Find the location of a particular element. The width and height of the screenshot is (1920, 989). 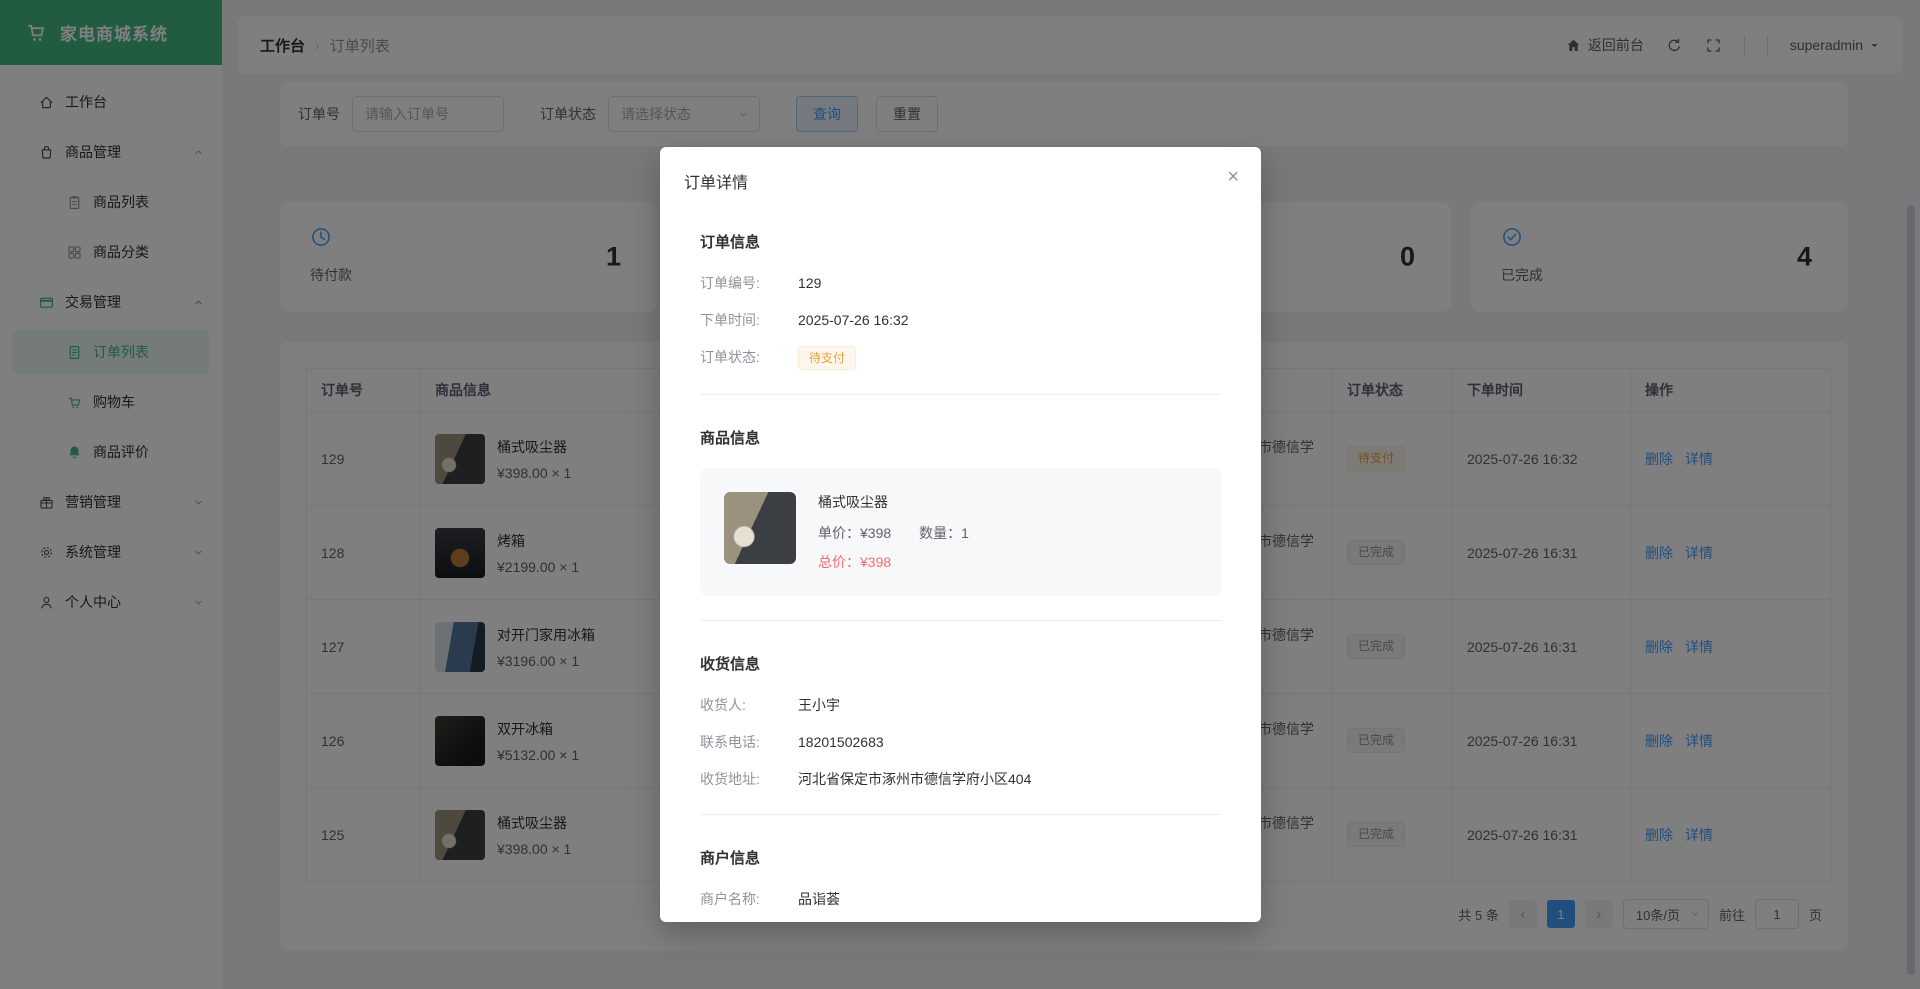

field-row: 收货地址: 河北省保定市涿州市德信学府小区404 is located at coordinates (960, 779).